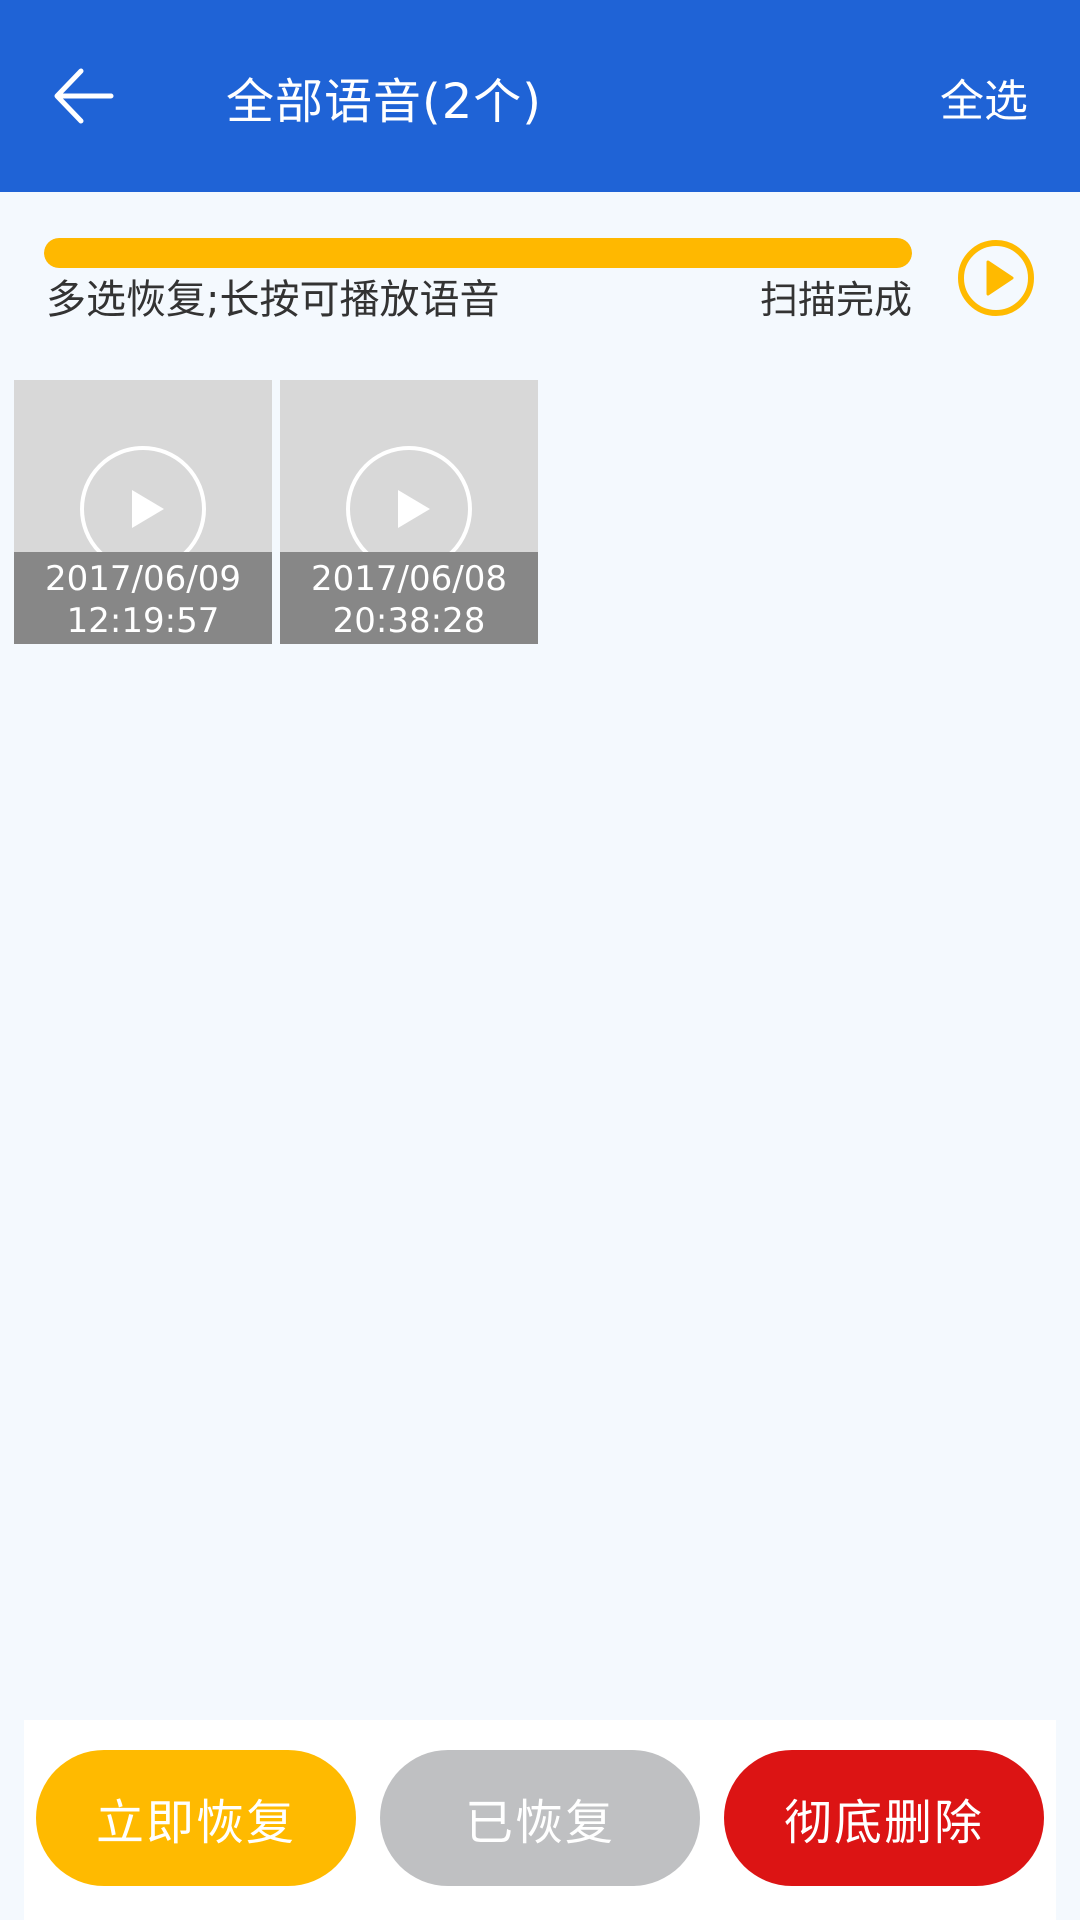 Image resolution: width=1080 pixels, height=1920 pixels. What do you see at coordinates (984, 102) in the screenshot?
I see `select-all-button: 全选` at bounding box center [984, 102].